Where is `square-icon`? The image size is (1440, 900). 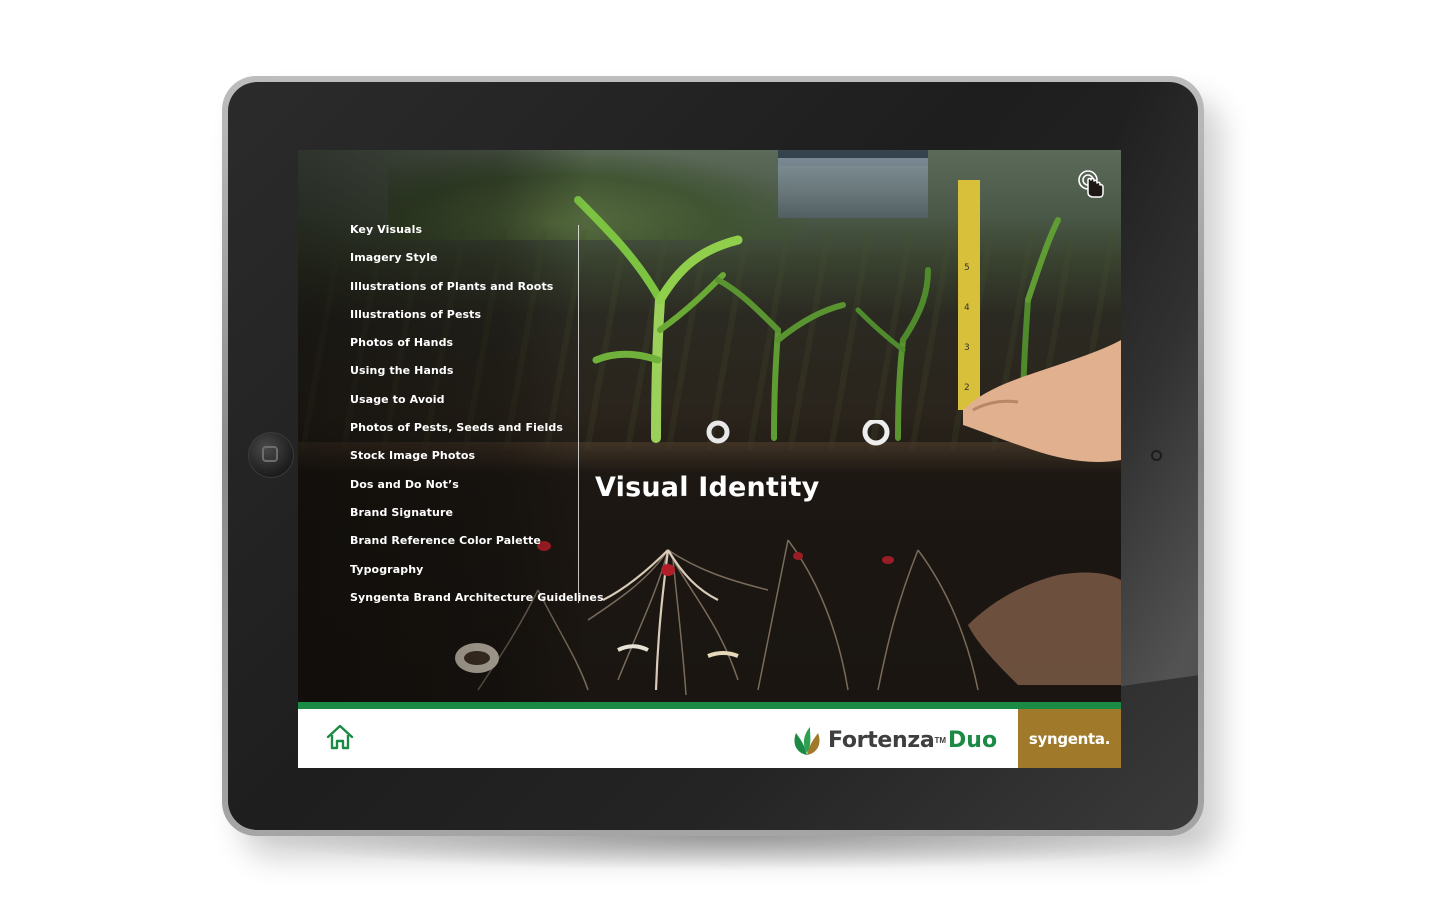
square-icon is located at coordinates (270, 454).